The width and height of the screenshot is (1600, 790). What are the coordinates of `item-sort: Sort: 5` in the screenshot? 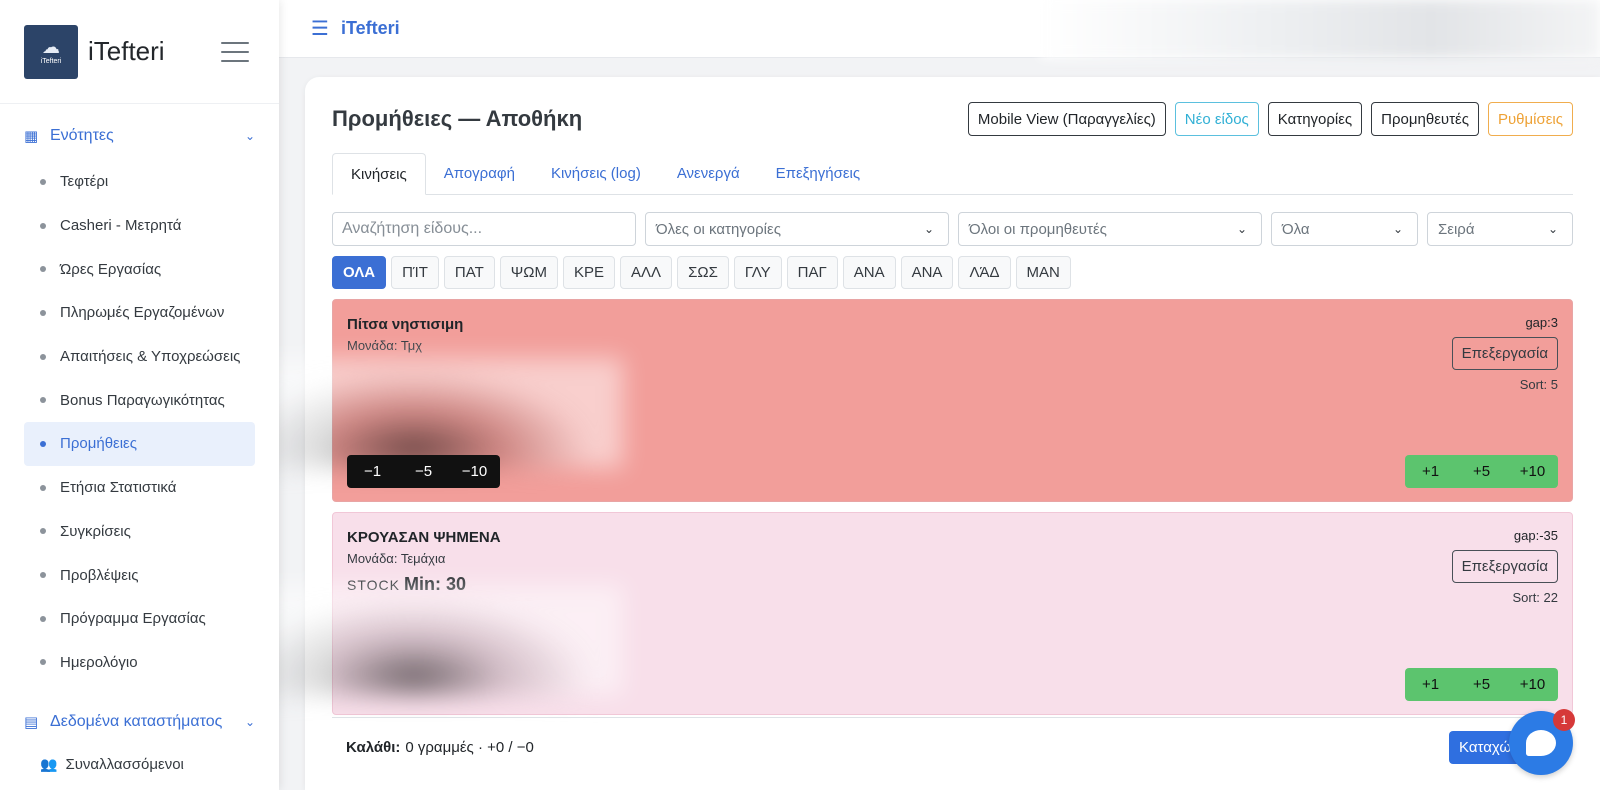 It's located at (1538, 384).